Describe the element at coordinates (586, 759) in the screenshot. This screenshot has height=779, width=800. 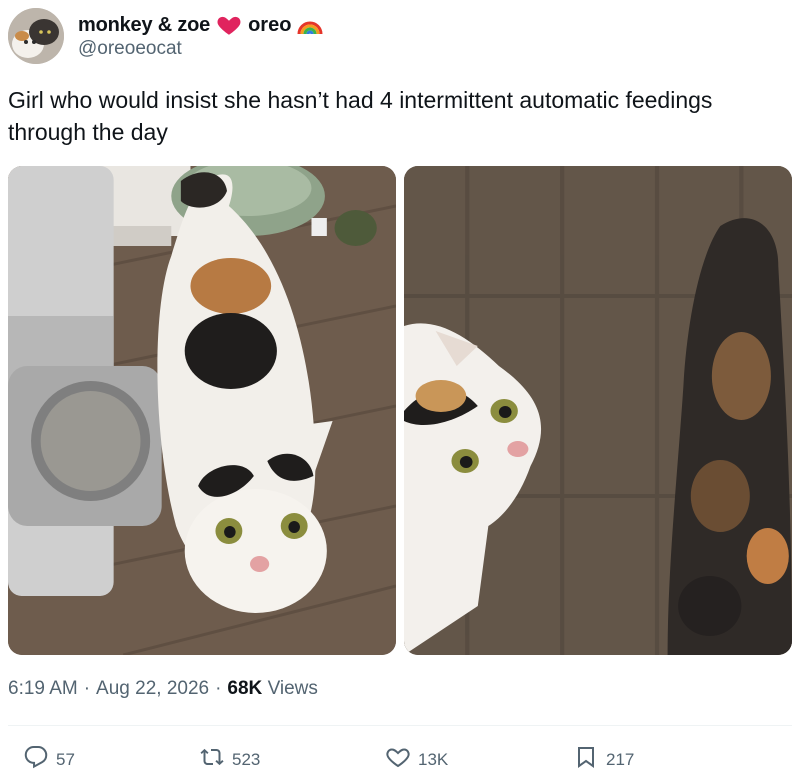
I see `bookmark-icon` at that location.